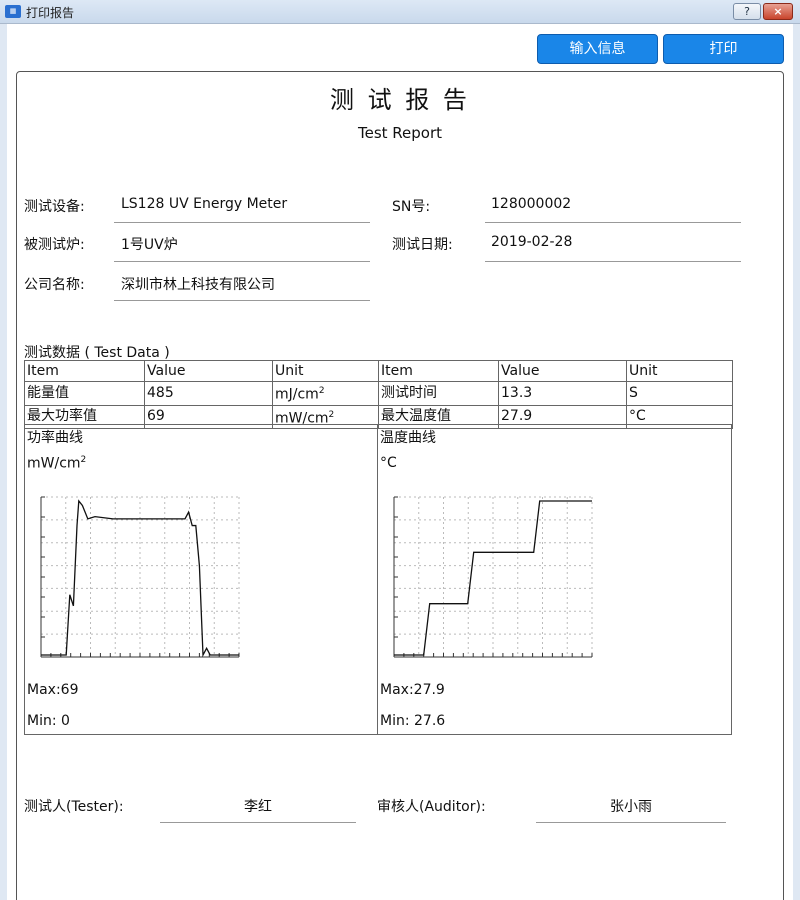 Image resolution: width=800 pixels, height=900 pixels. I want to click on close-button: ×, so click(778, 11).